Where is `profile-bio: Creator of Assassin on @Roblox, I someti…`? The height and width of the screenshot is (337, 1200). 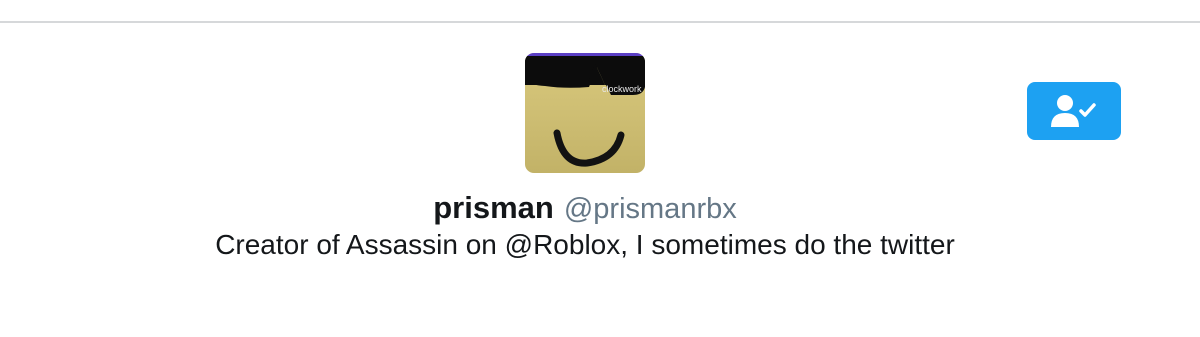
profile-bio: Creator of Assassin on @Roblox, I someti… is located at coordinates (585, 244).